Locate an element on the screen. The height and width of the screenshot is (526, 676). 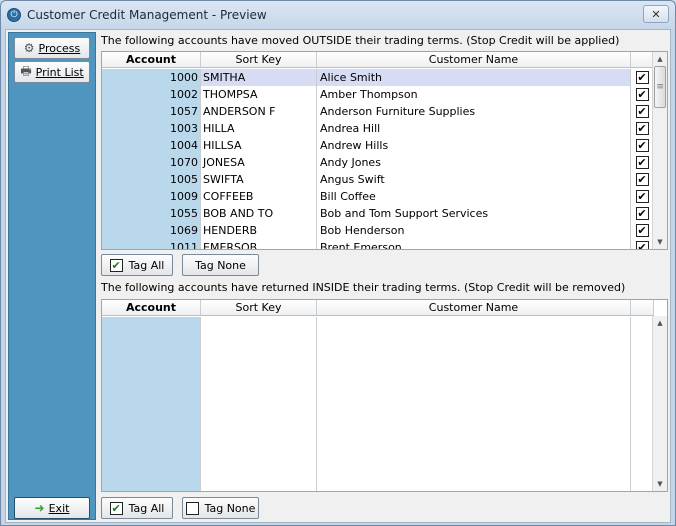
close-button: ✕ is located at coordinates (656, 14).